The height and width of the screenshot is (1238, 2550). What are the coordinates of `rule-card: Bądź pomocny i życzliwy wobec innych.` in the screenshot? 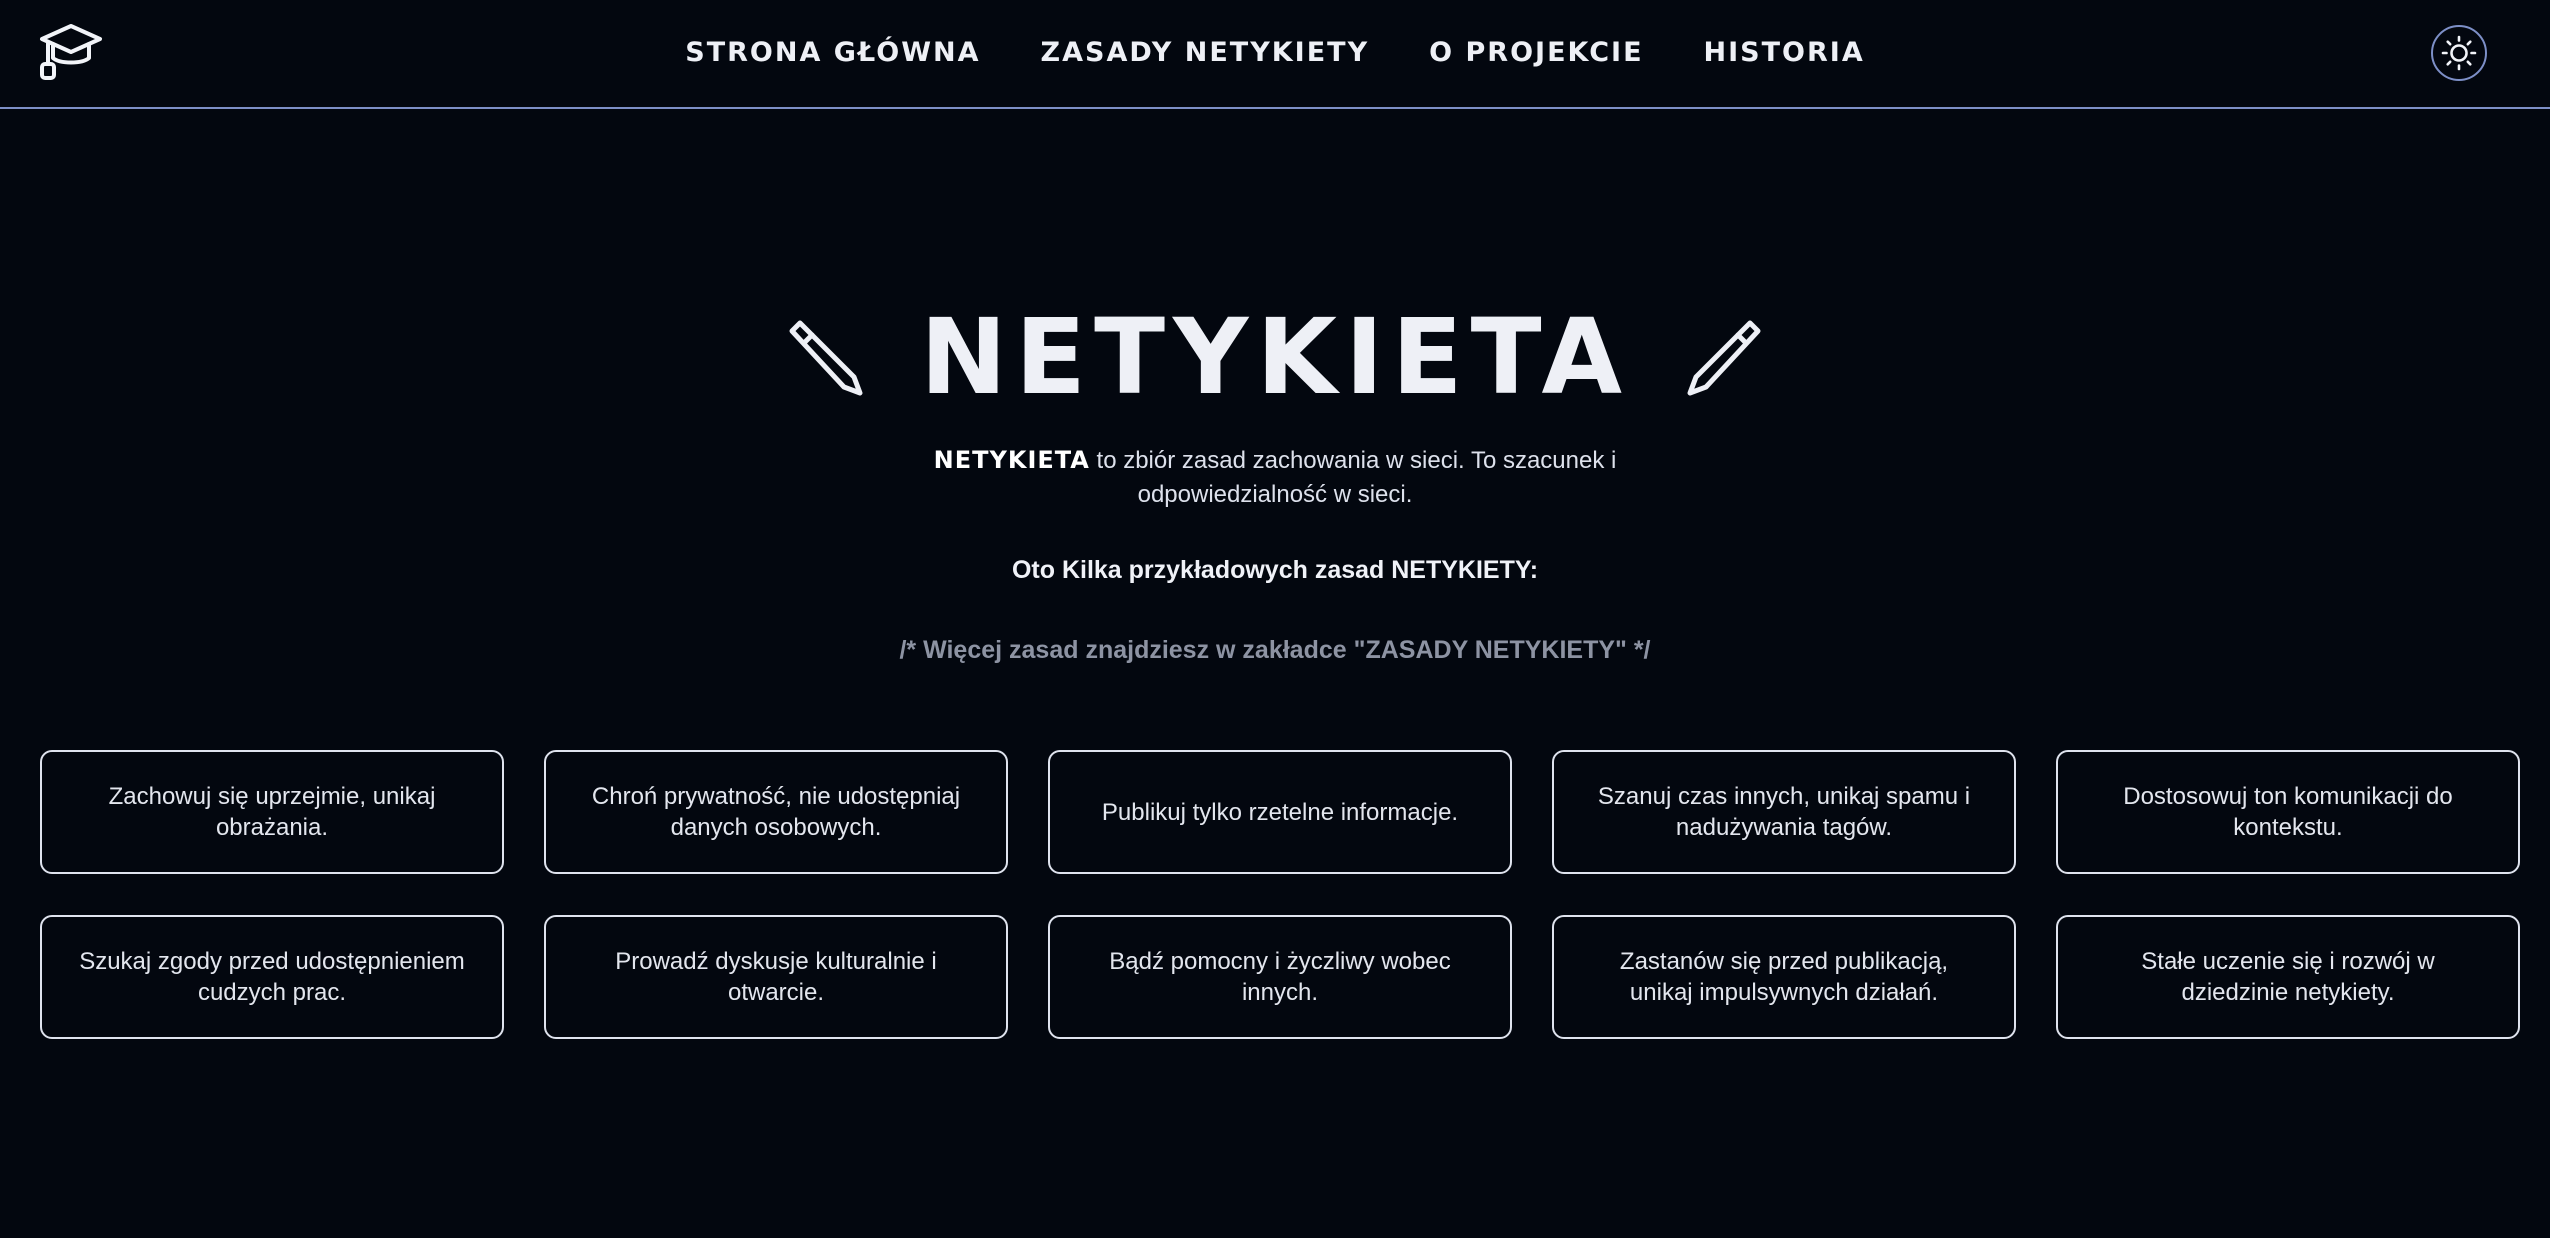 It's located at (1280, 977).